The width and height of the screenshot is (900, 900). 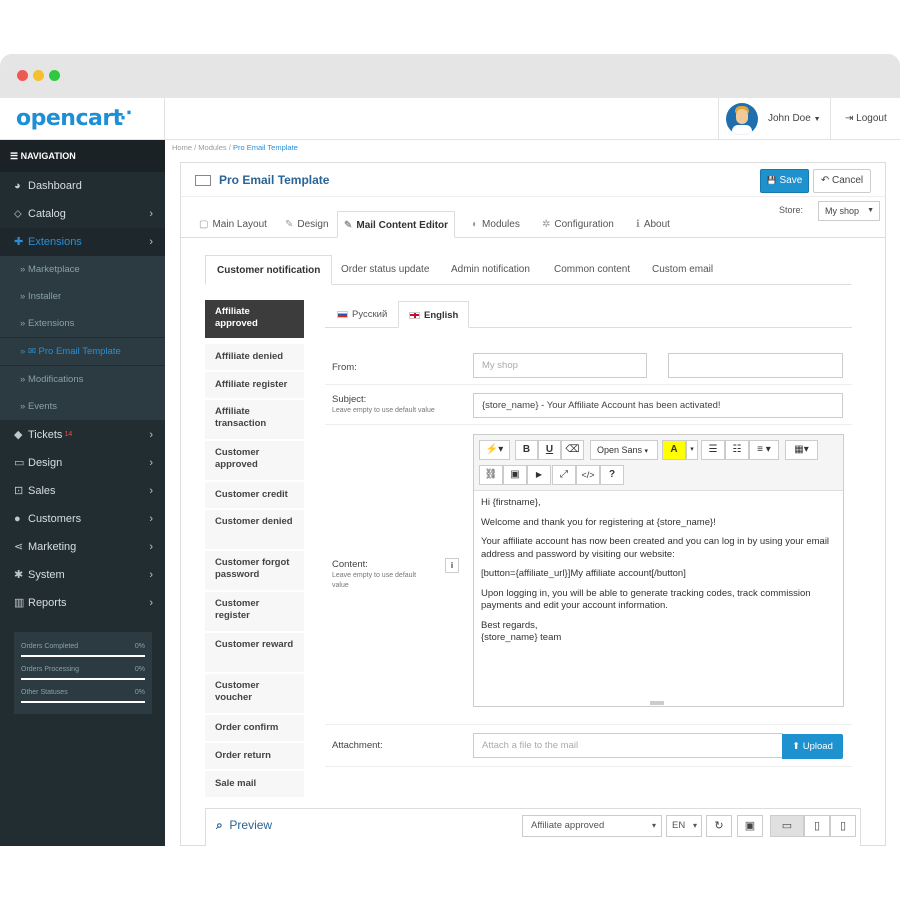 What do you see at coordinates (764, 450) in the screenshot?
I see `paragraph-align-icon: ≡ ▾` at bounding box center [764, 450].